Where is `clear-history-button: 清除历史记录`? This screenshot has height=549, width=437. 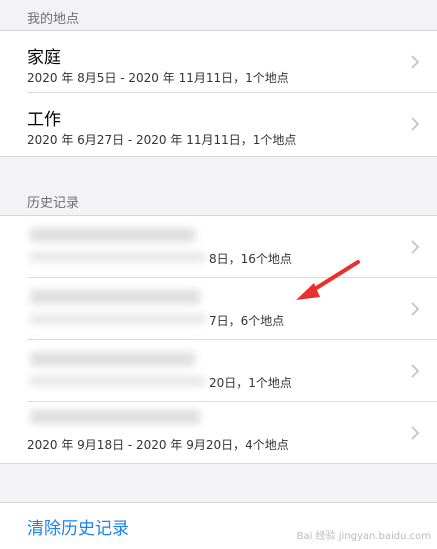 clear-history-button: 清除历史记录 is located at coordinates (78, 526).